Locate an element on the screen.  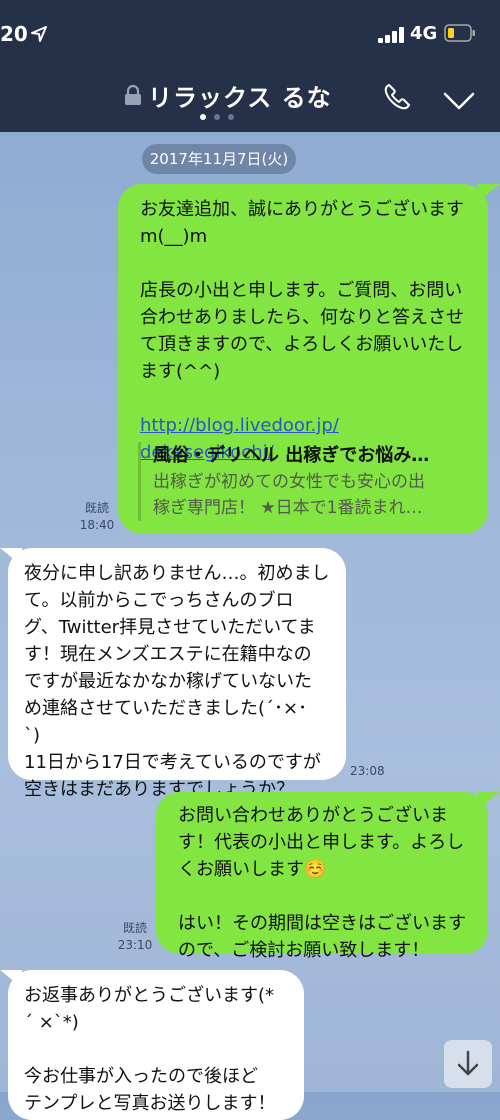
chevron-down-icon is located at coordinates (459, 101).